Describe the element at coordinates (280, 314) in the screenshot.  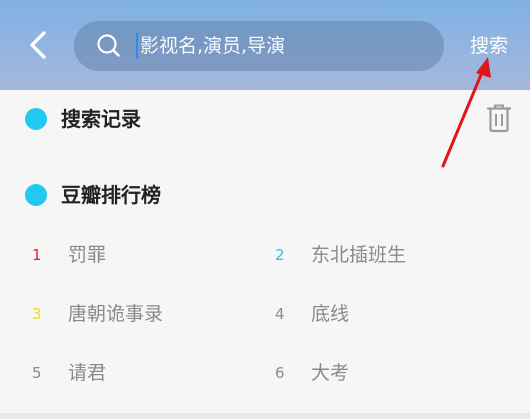
I see `rank-number: 4` at that location.